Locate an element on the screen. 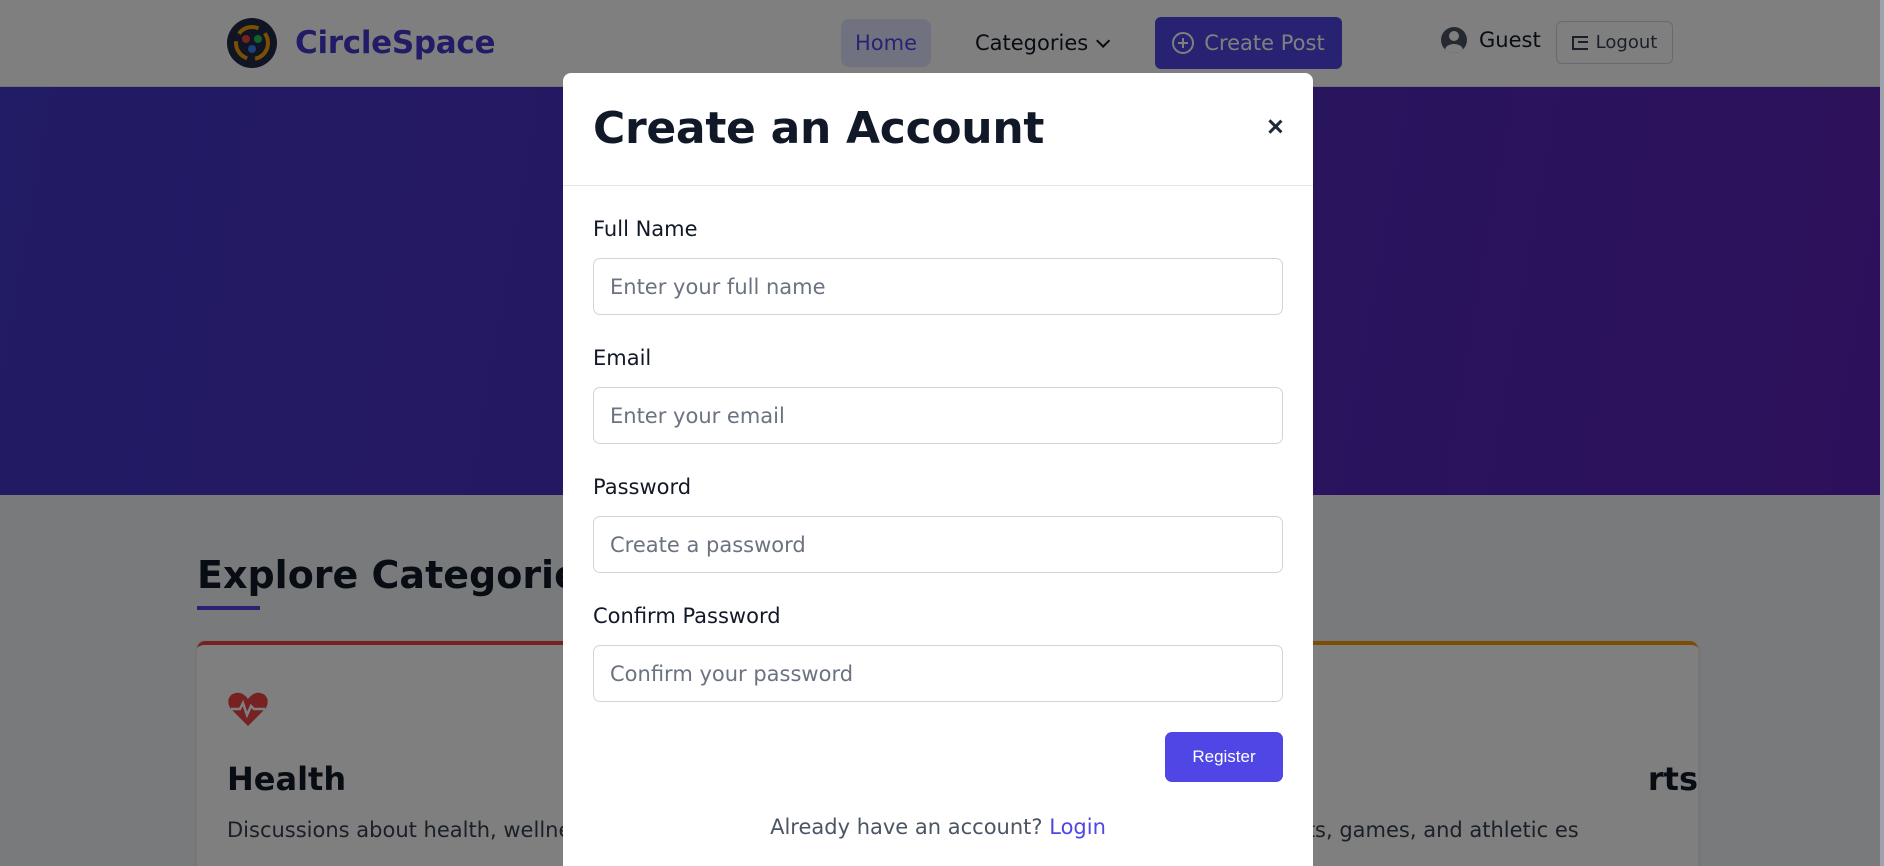 This screenshot has width=1884, height=866. register-button: Register is located at coordinates (1224, 757).